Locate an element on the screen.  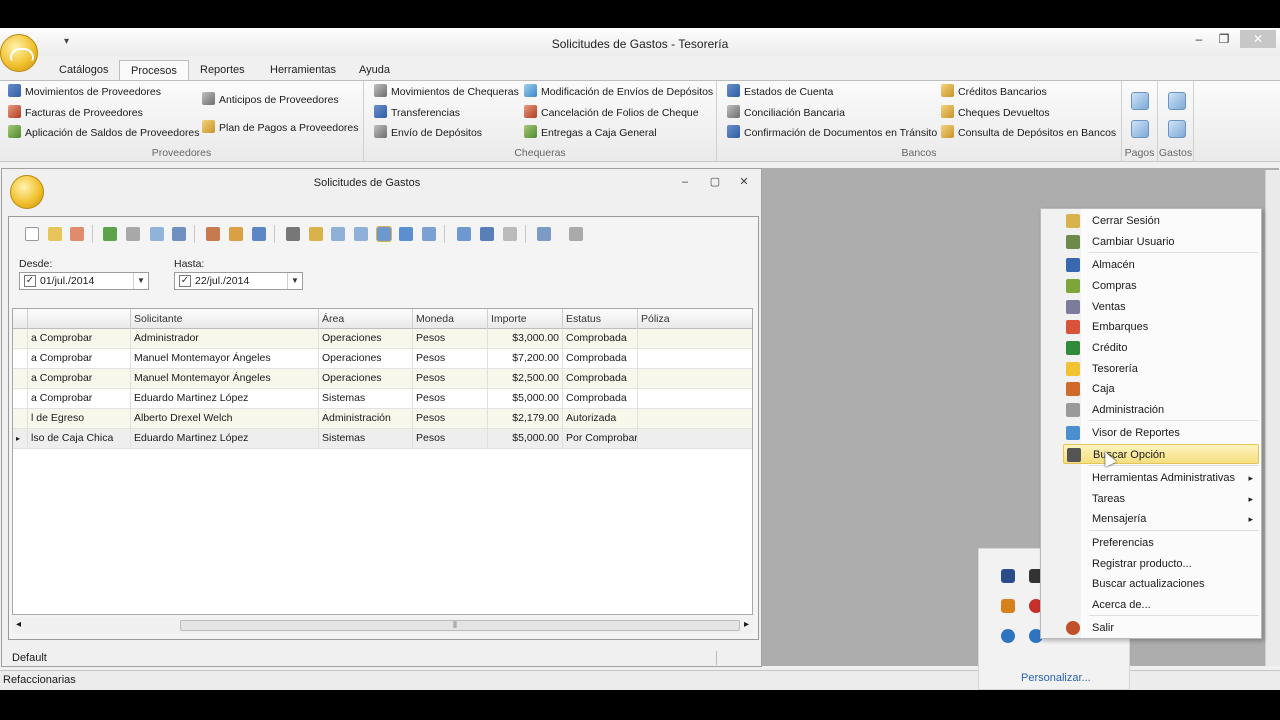
cell-area: Sistemas is located at coordinates (366, 439).